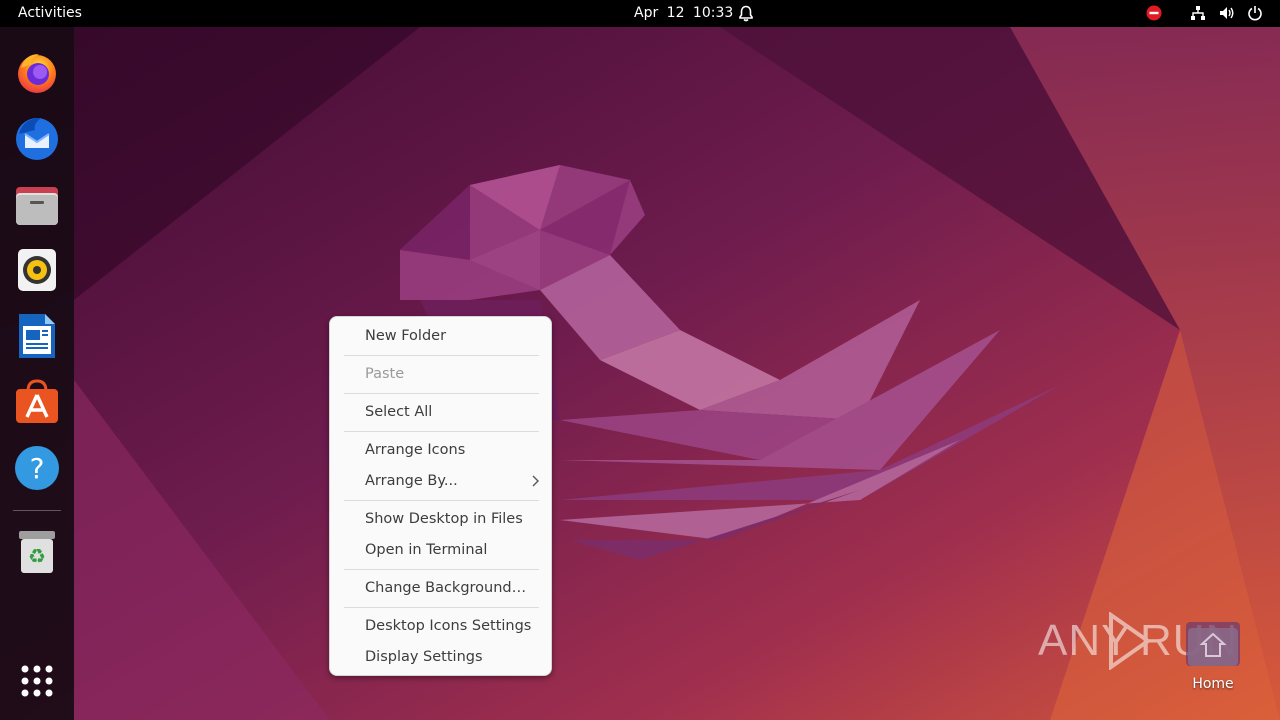 This screenshot has width=1280, height=720. I want to click on clock-datetime: Apr 12 10:33, so click(683, 13).